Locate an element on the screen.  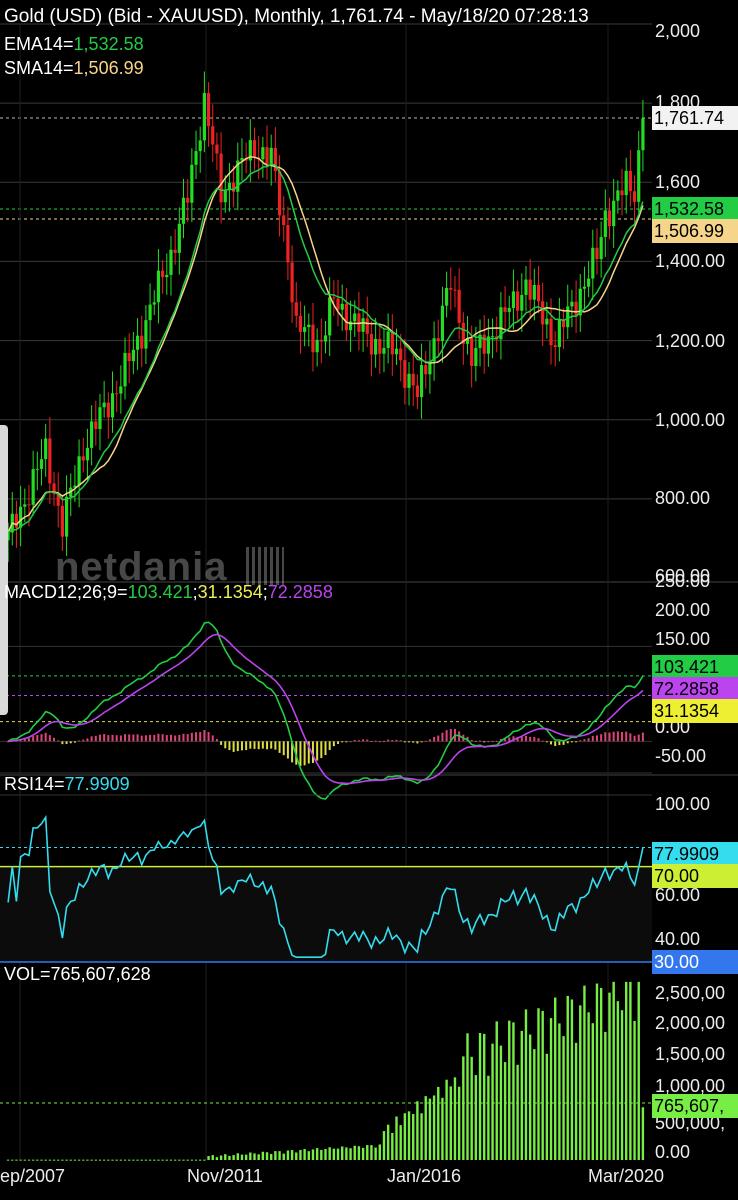
vol-tick-2000: 2,000,00 is located at coordinates (690, 1023).